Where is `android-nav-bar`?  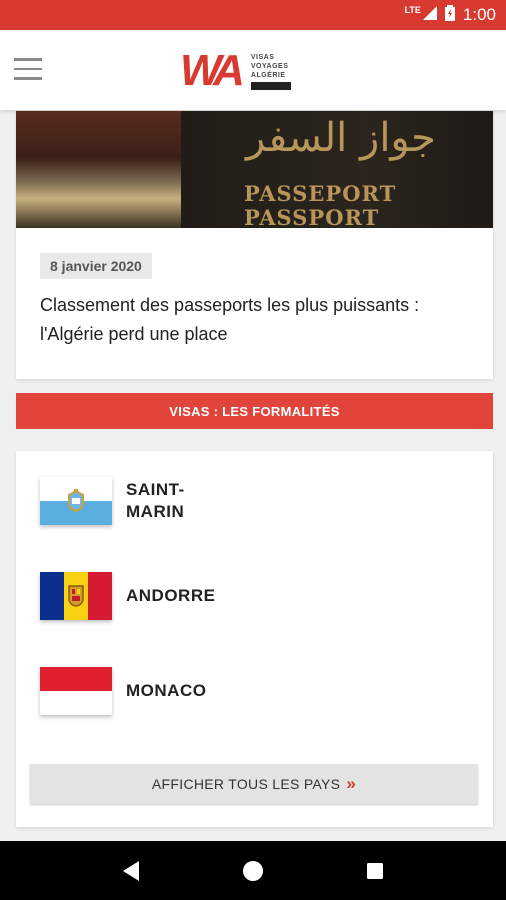 android-nav-bar is located at coordinates (253, 870).